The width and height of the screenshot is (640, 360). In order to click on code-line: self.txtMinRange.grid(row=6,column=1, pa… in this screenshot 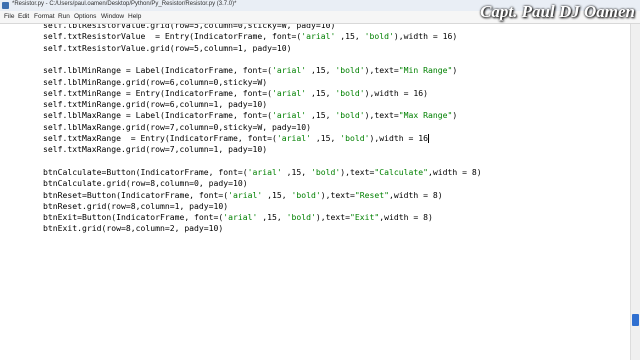, I will do `click(155, 104)`.